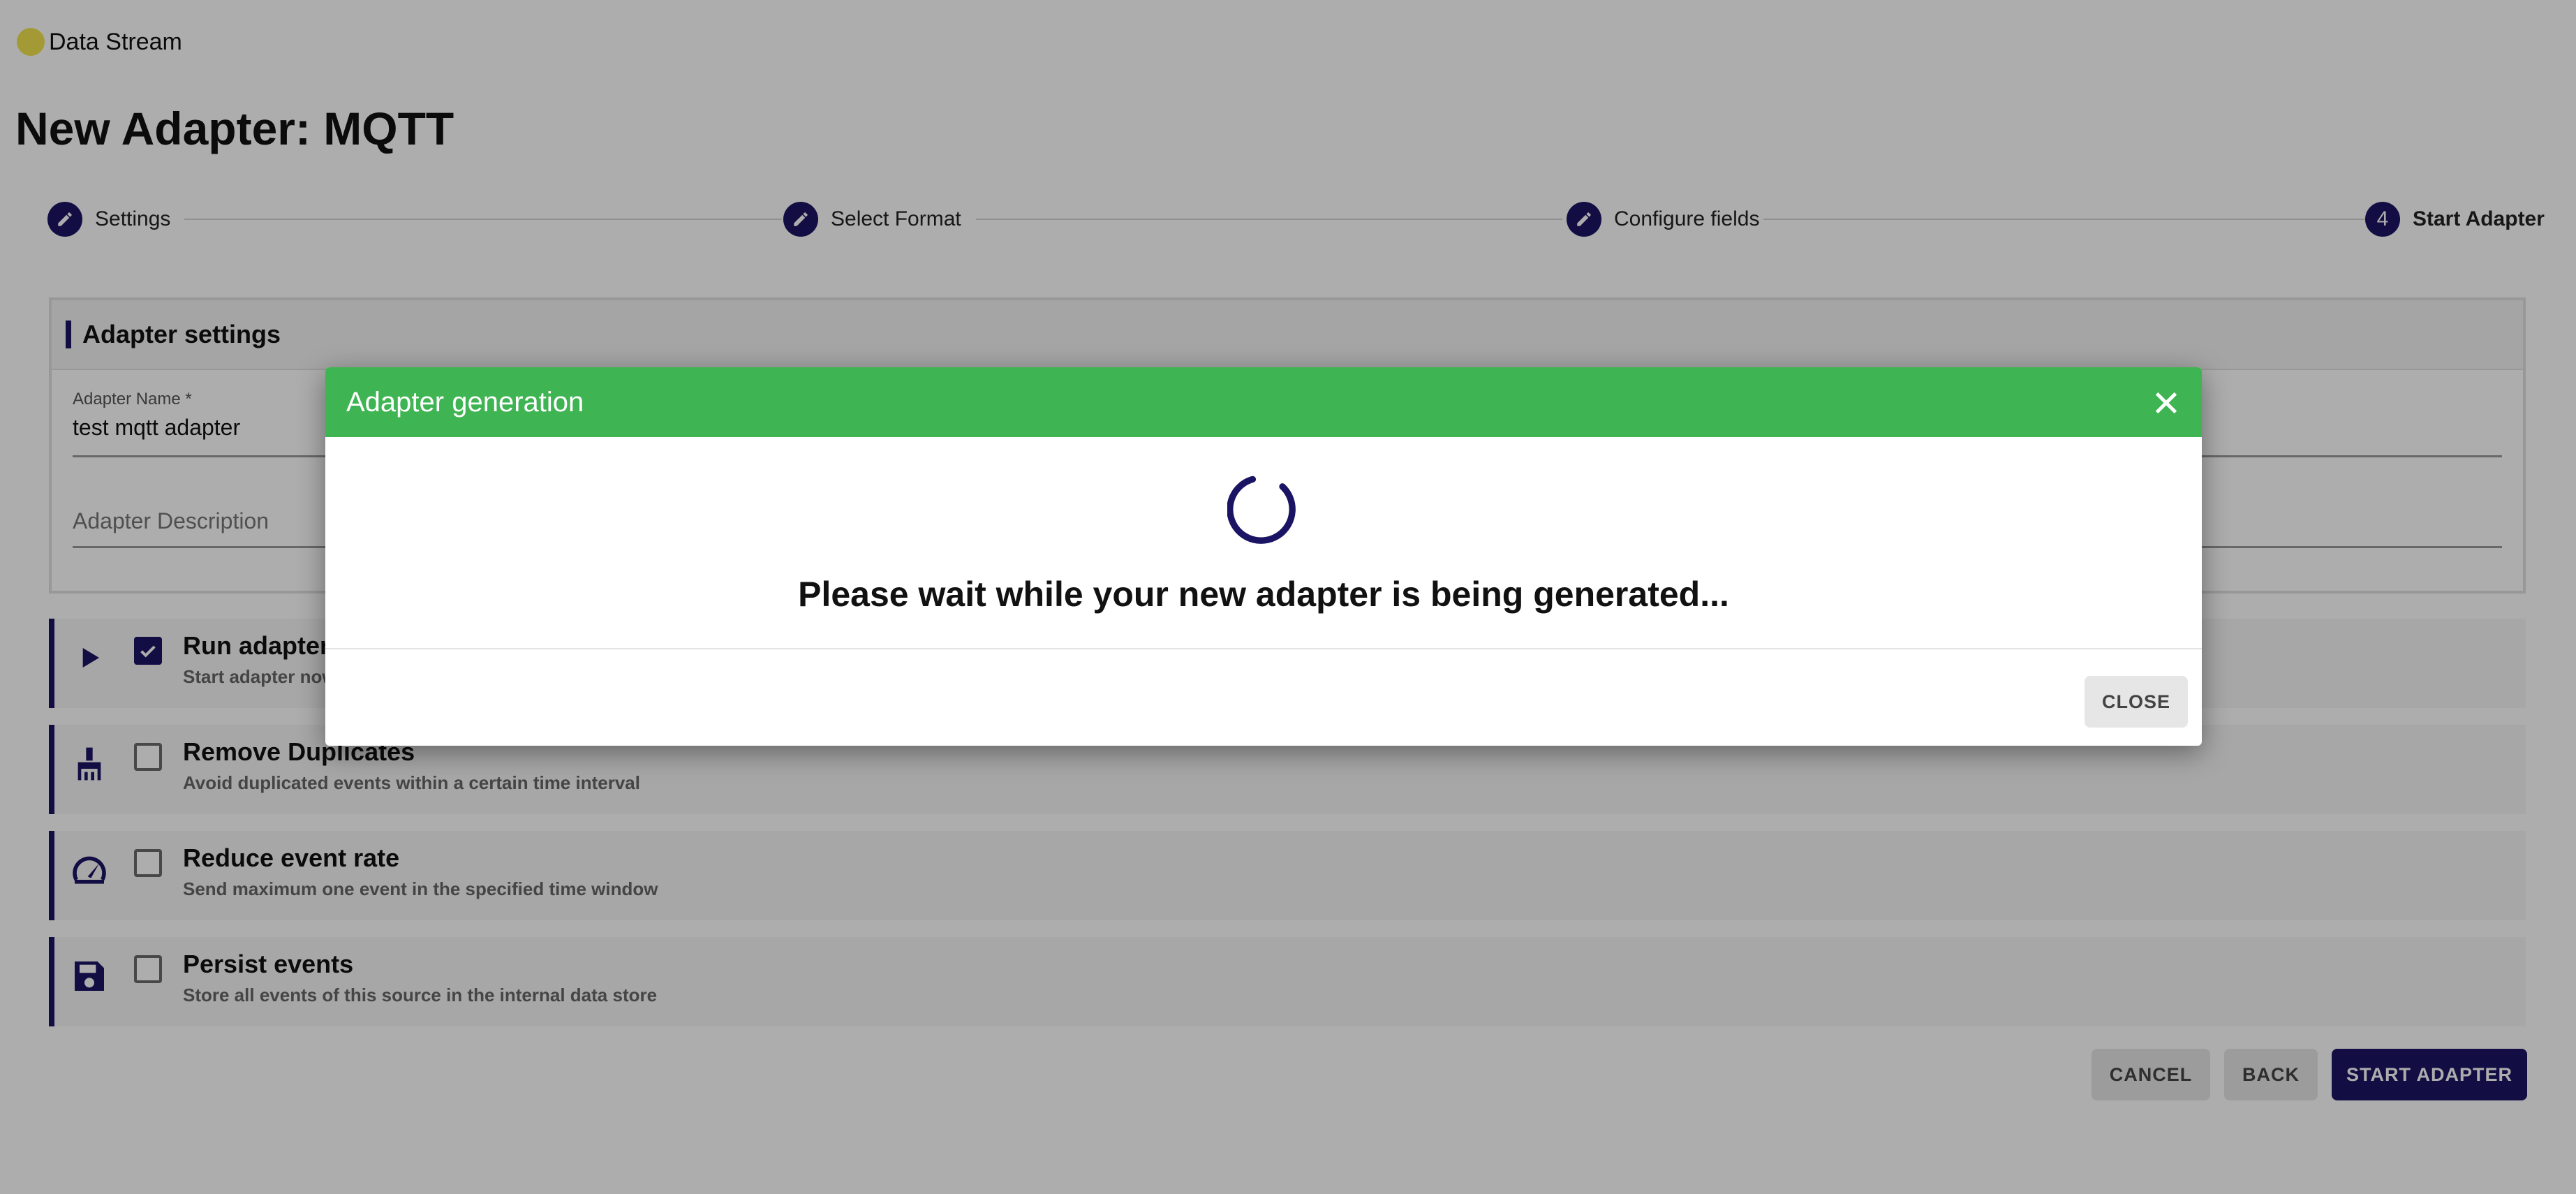  Describe the element at coordinates (1263, 402) in the screenshot. I see `dialog-header: Adapter generation` at that location.